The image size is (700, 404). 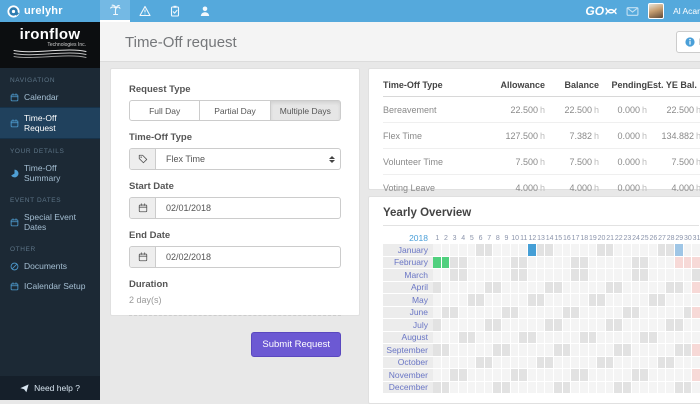 What do you see at coordinates (115, 11) in the screenshot?
I see `top-tab-timeoff` at bounding box center [115, 11].